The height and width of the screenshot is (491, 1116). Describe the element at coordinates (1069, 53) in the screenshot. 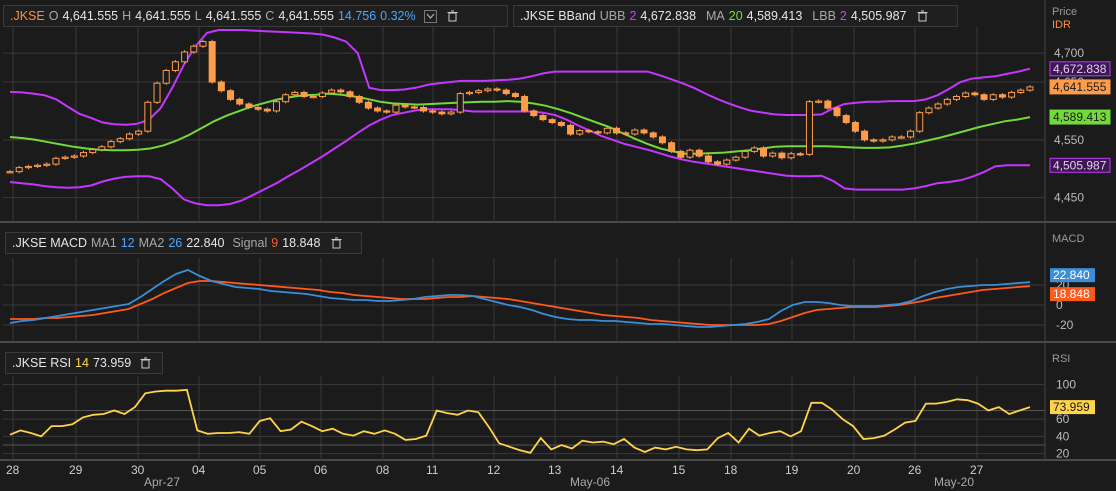

I see `price-tick-label: 4,700` at that location.